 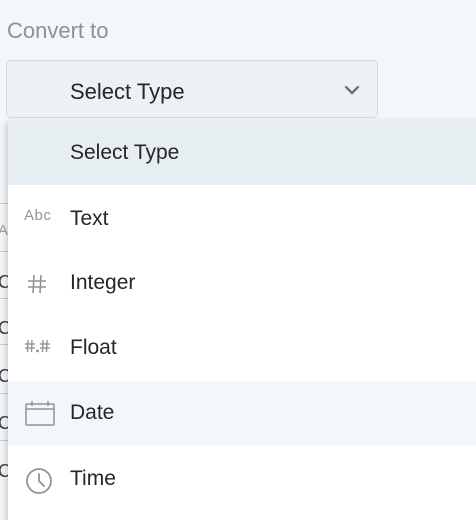 What do you see at coordinates (352, 90) in the screenshot?
I see `chevron-down-icon` at bounding box center [352, 90].